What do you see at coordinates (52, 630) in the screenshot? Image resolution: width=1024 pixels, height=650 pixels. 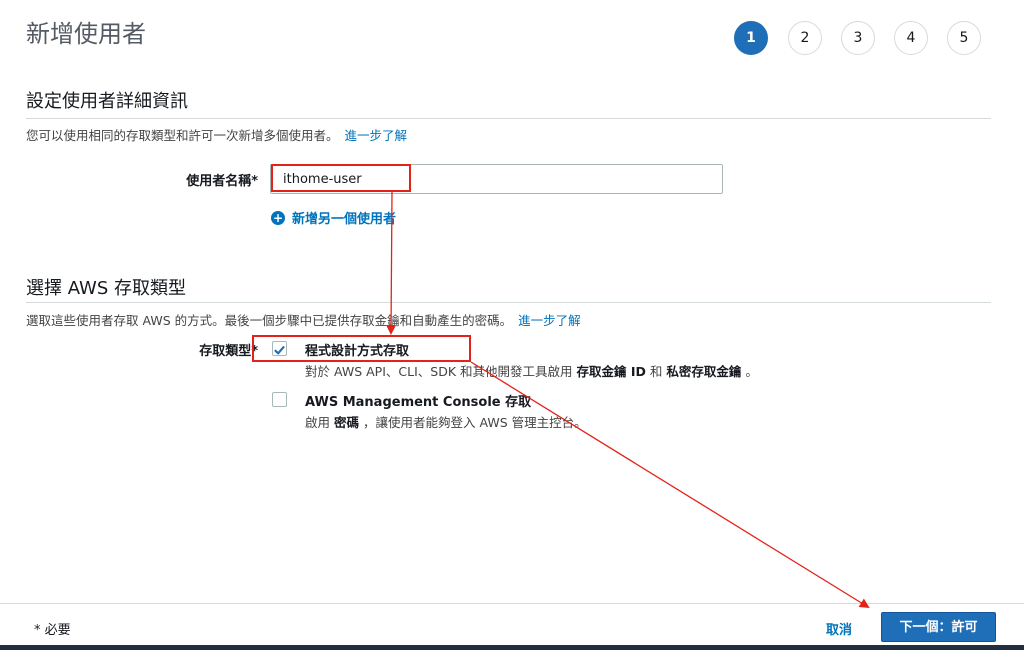 I see `required-note: * 必要` at bounding box center [52, 630].